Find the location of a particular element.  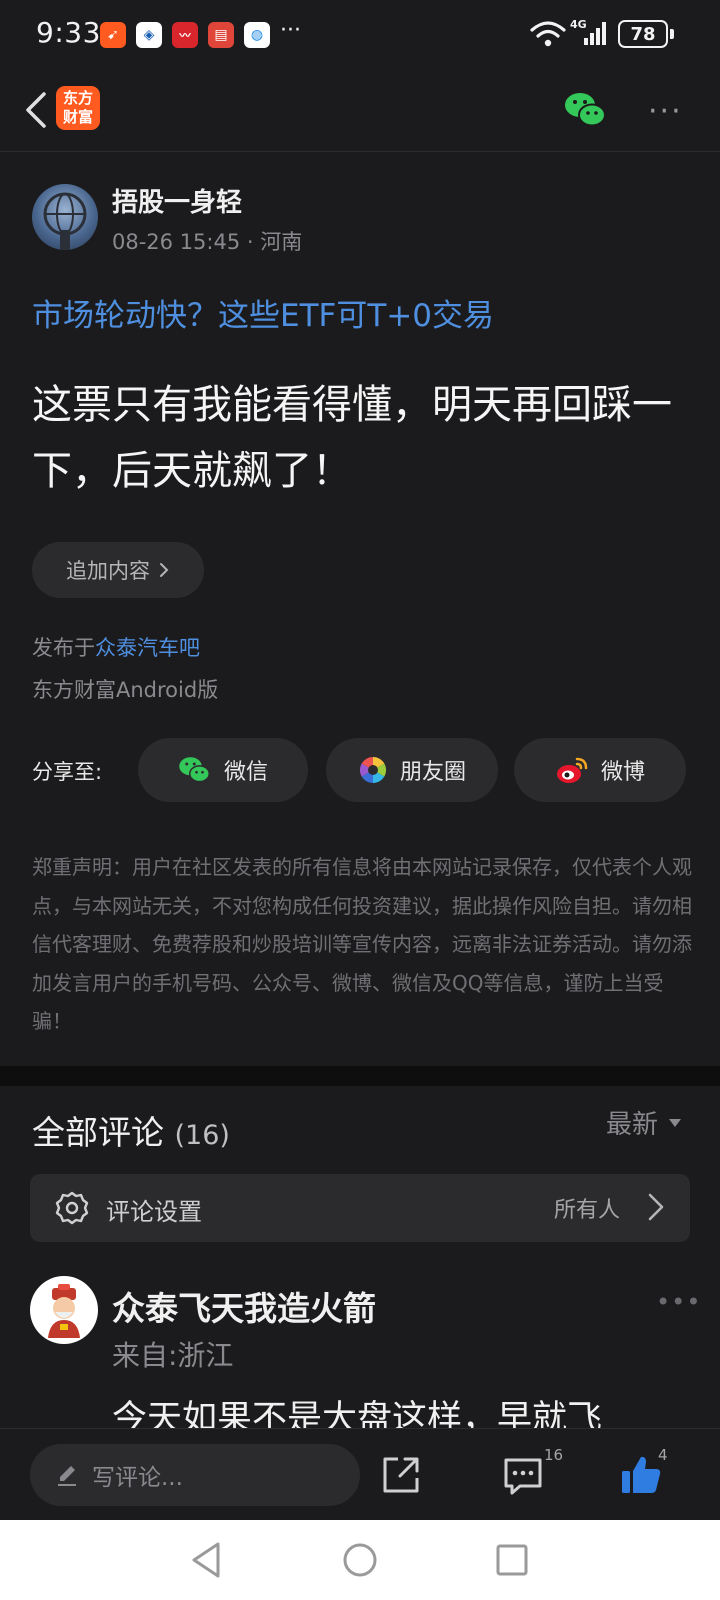

more-options-icon: ··· is located at coordinates (665, 111).